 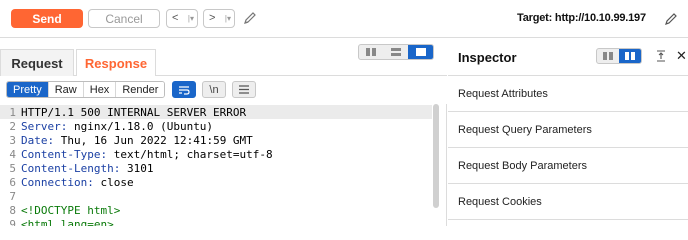 I want to click on inspector-title: Inspector, so click(x=487, y=57).